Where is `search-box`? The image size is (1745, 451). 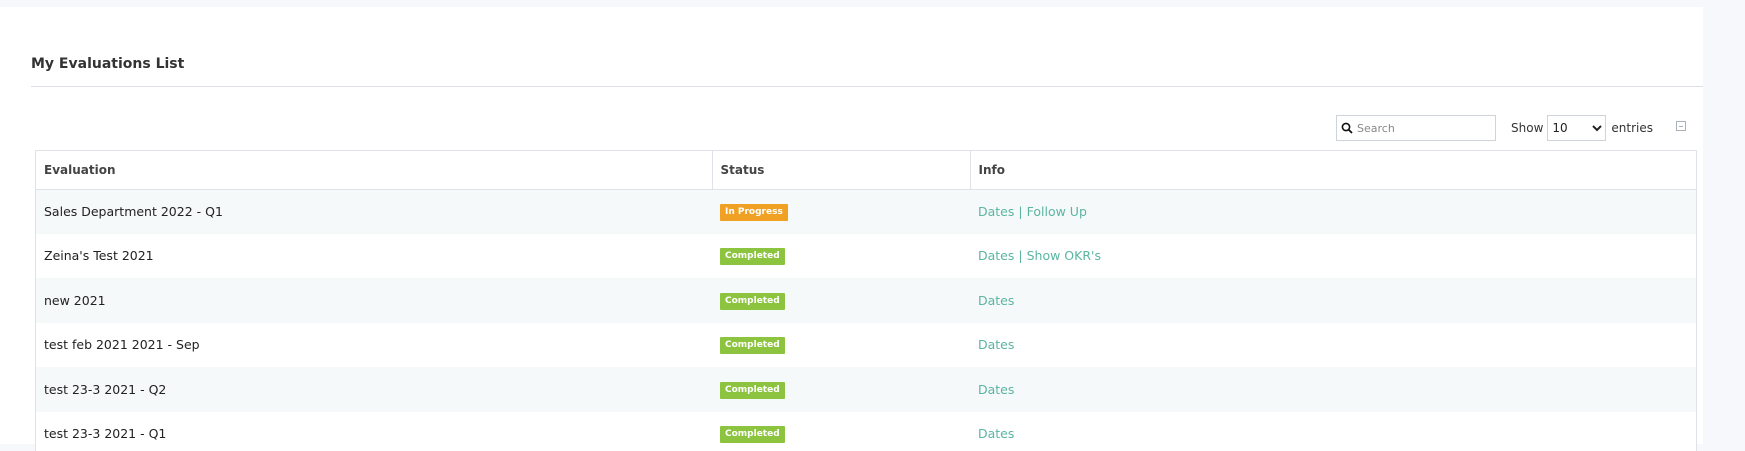 search-box is located at coordinates (1416, 128).